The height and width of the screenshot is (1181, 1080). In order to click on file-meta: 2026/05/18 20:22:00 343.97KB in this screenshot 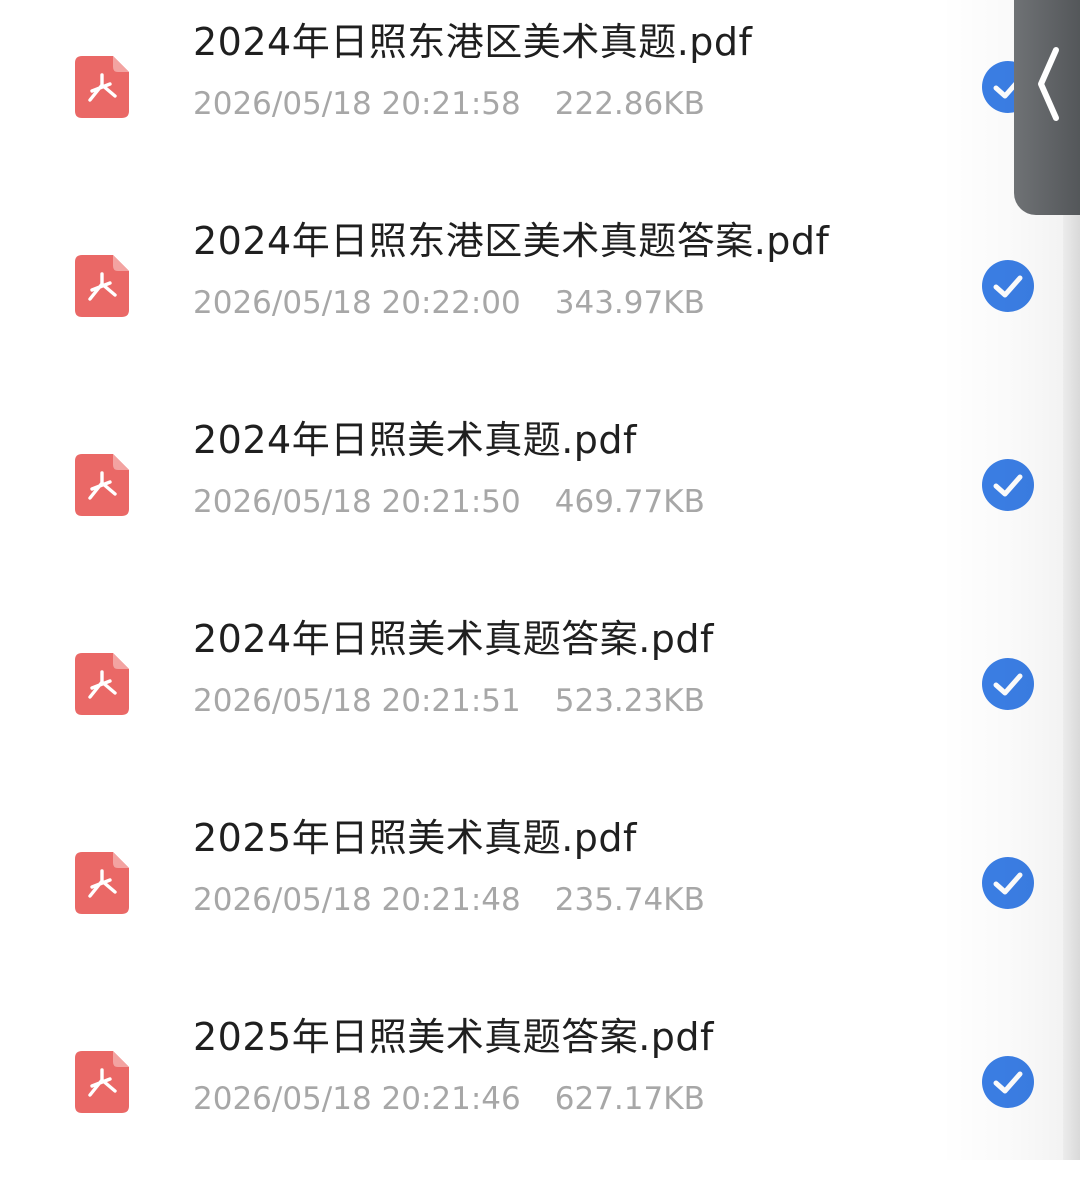, I will do `click(449, 303)`.